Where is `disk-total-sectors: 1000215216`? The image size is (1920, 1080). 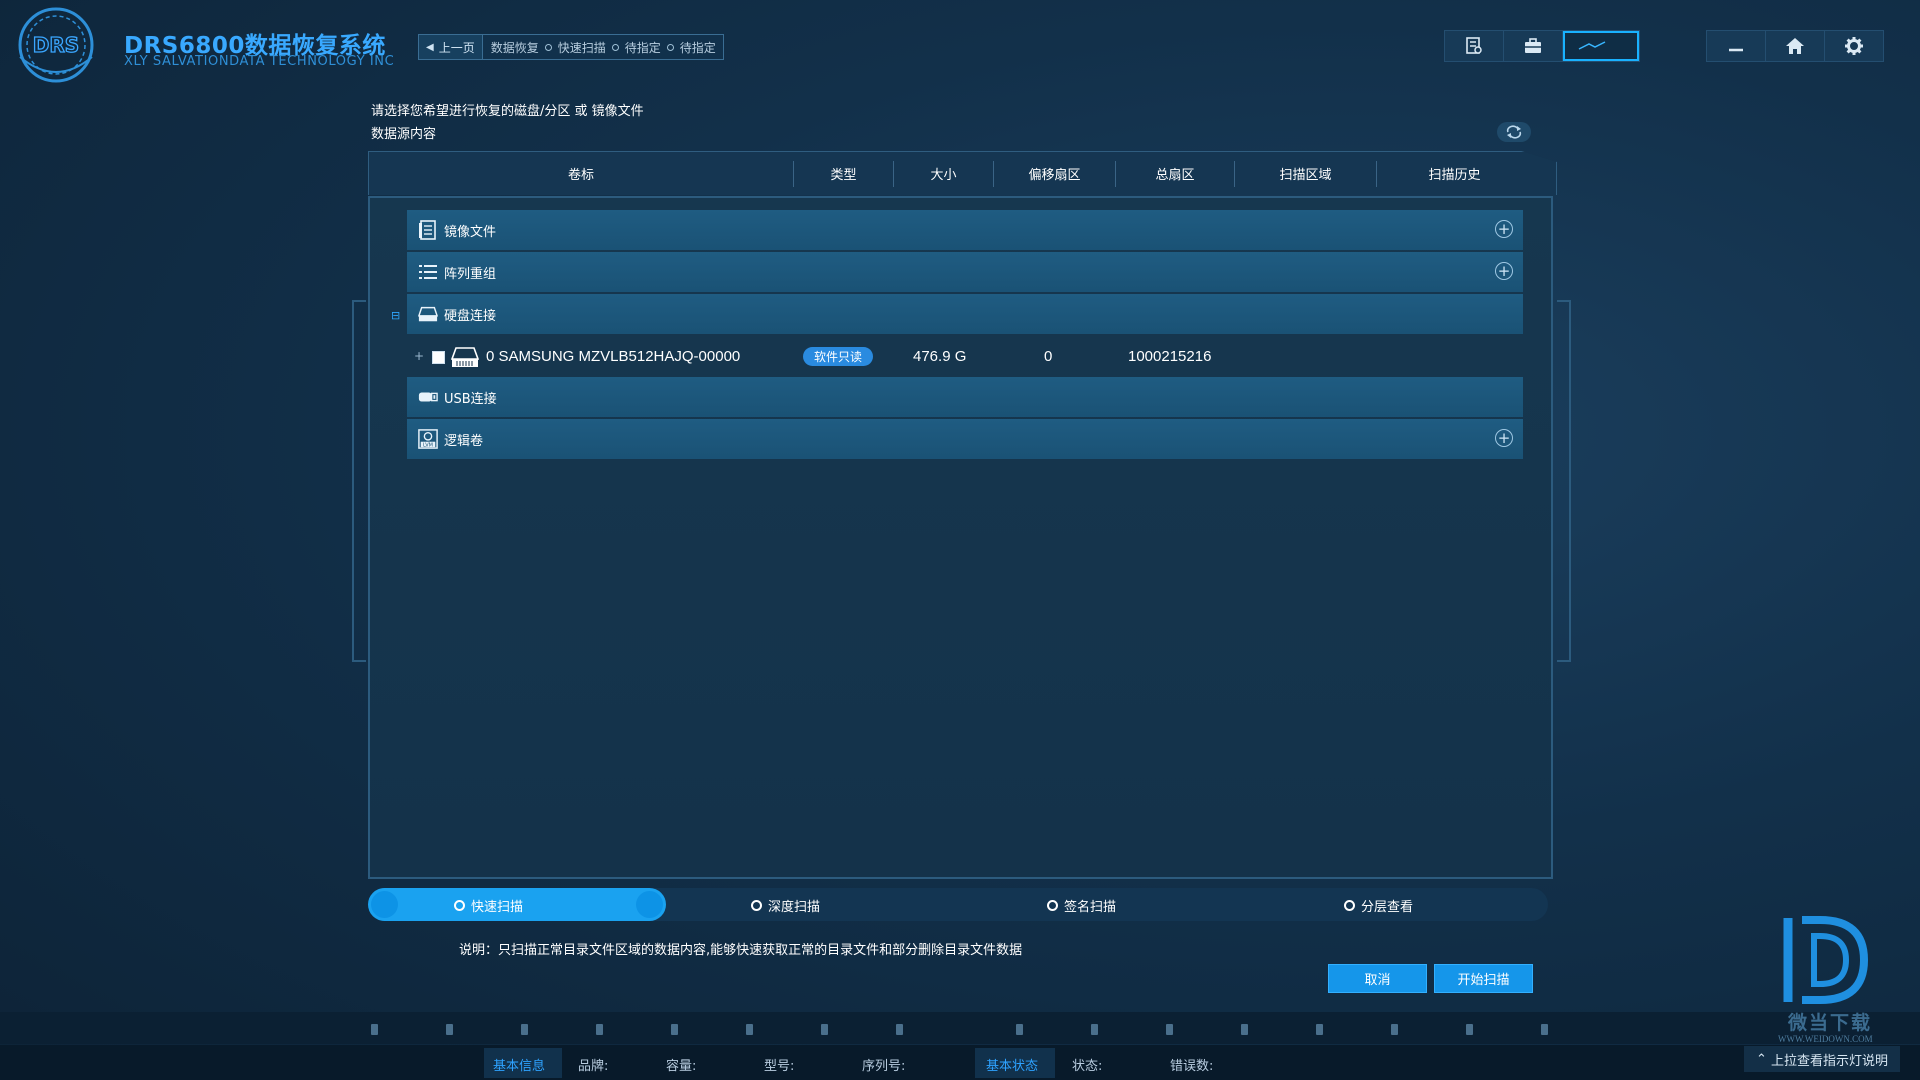 disk-total-sectors: 1000215216 is located at coordinates (1170, 356).